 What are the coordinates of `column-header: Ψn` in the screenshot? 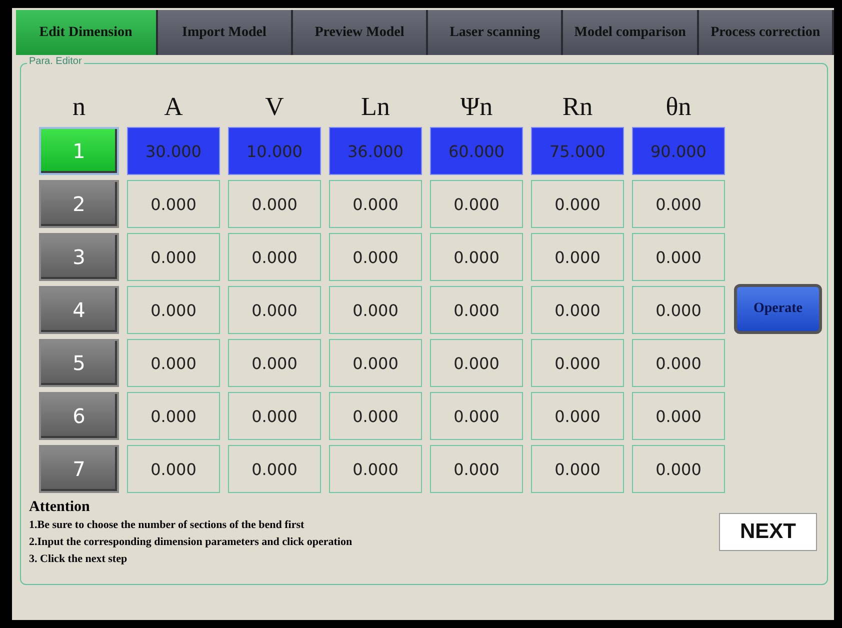 It's located at (476, 107).